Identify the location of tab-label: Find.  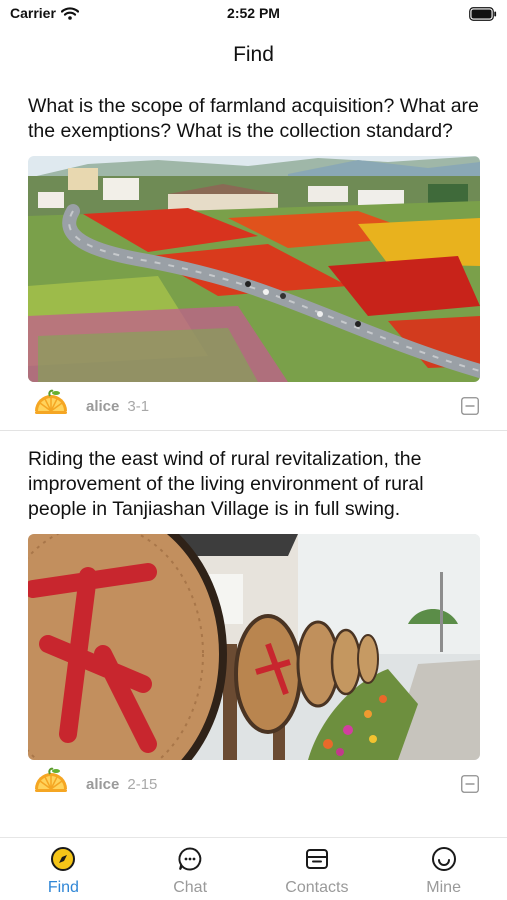
(63, 887).